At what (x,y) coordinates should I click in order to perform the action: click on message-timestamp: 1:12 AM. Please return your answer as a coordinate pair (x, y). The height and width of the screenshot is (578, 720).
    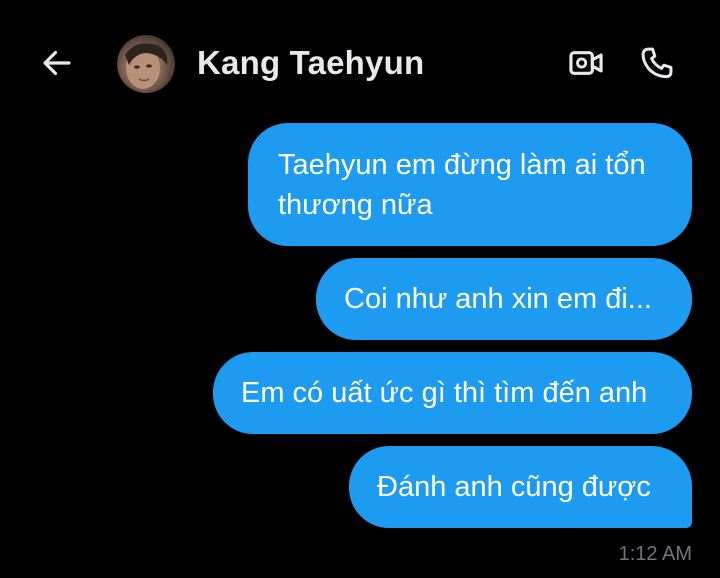
    Looking at the image, I should click on (655, 554).